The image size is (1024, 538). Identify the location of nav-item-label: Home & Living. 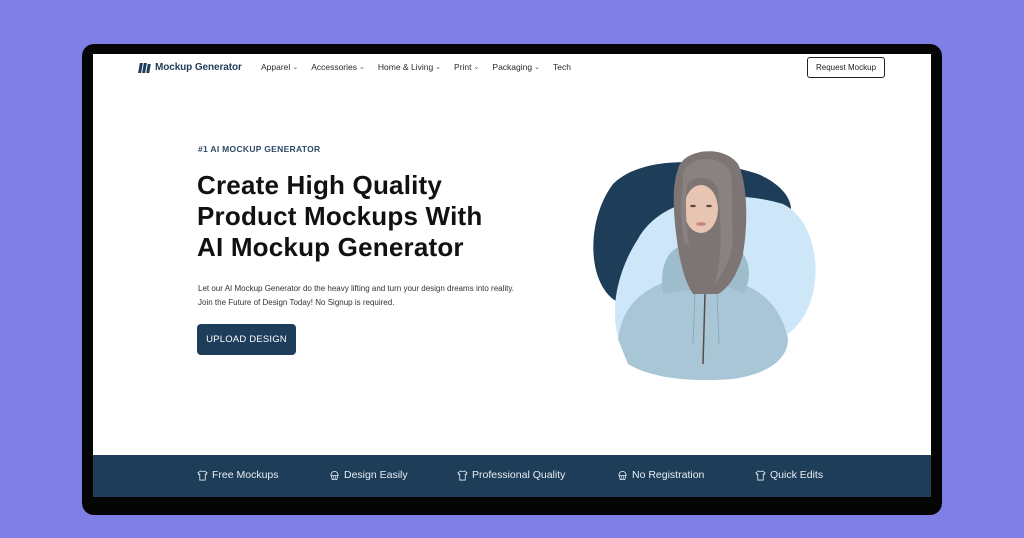
(405, 67).